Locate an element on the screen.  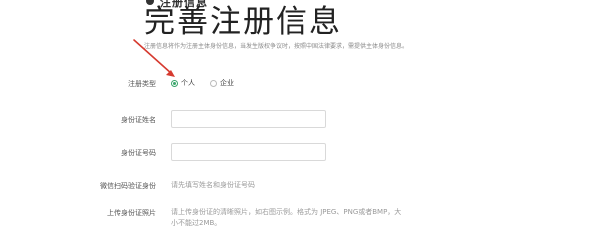
id-number-input is located at coordinates (248, 152).